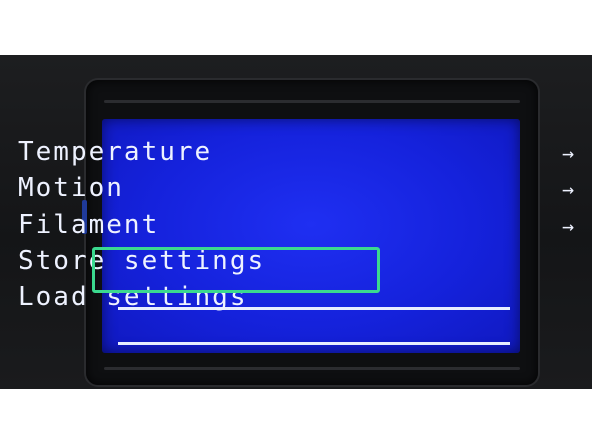 The width and height of the screenshot is (592, 444). What do you see at coordinates (296, 225) in the screenshot?
I see `menu-item-filament: Filament →` at bounding box center [296, 225].